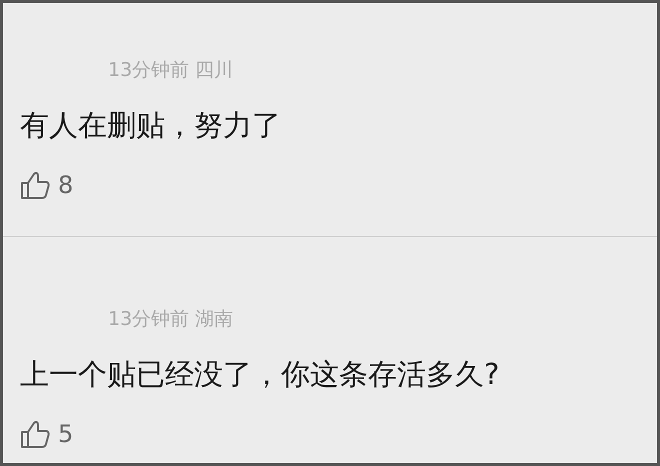 Image resolution: width=660 pixels, height=466 pixels. Describe the element at coordinates (260, 374) in the screenshot. I see `comment-text: 上一个贴已经没了，你这条存活多久?` at that location.